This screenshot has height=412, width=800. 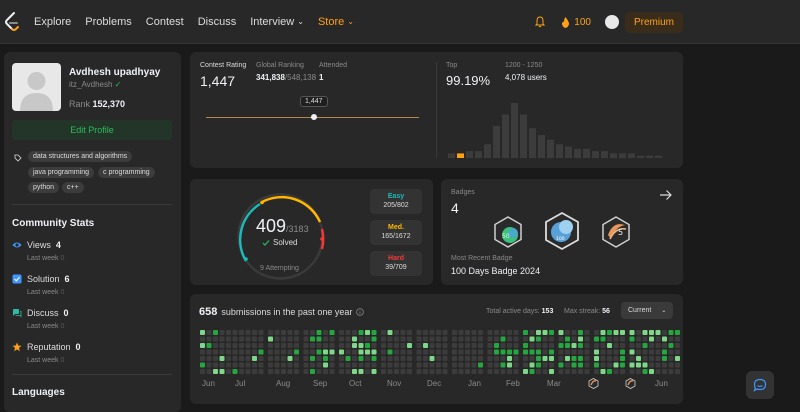 I want to click on difficulty-medium: Med. 165/1672, so click(x=396, y=232).